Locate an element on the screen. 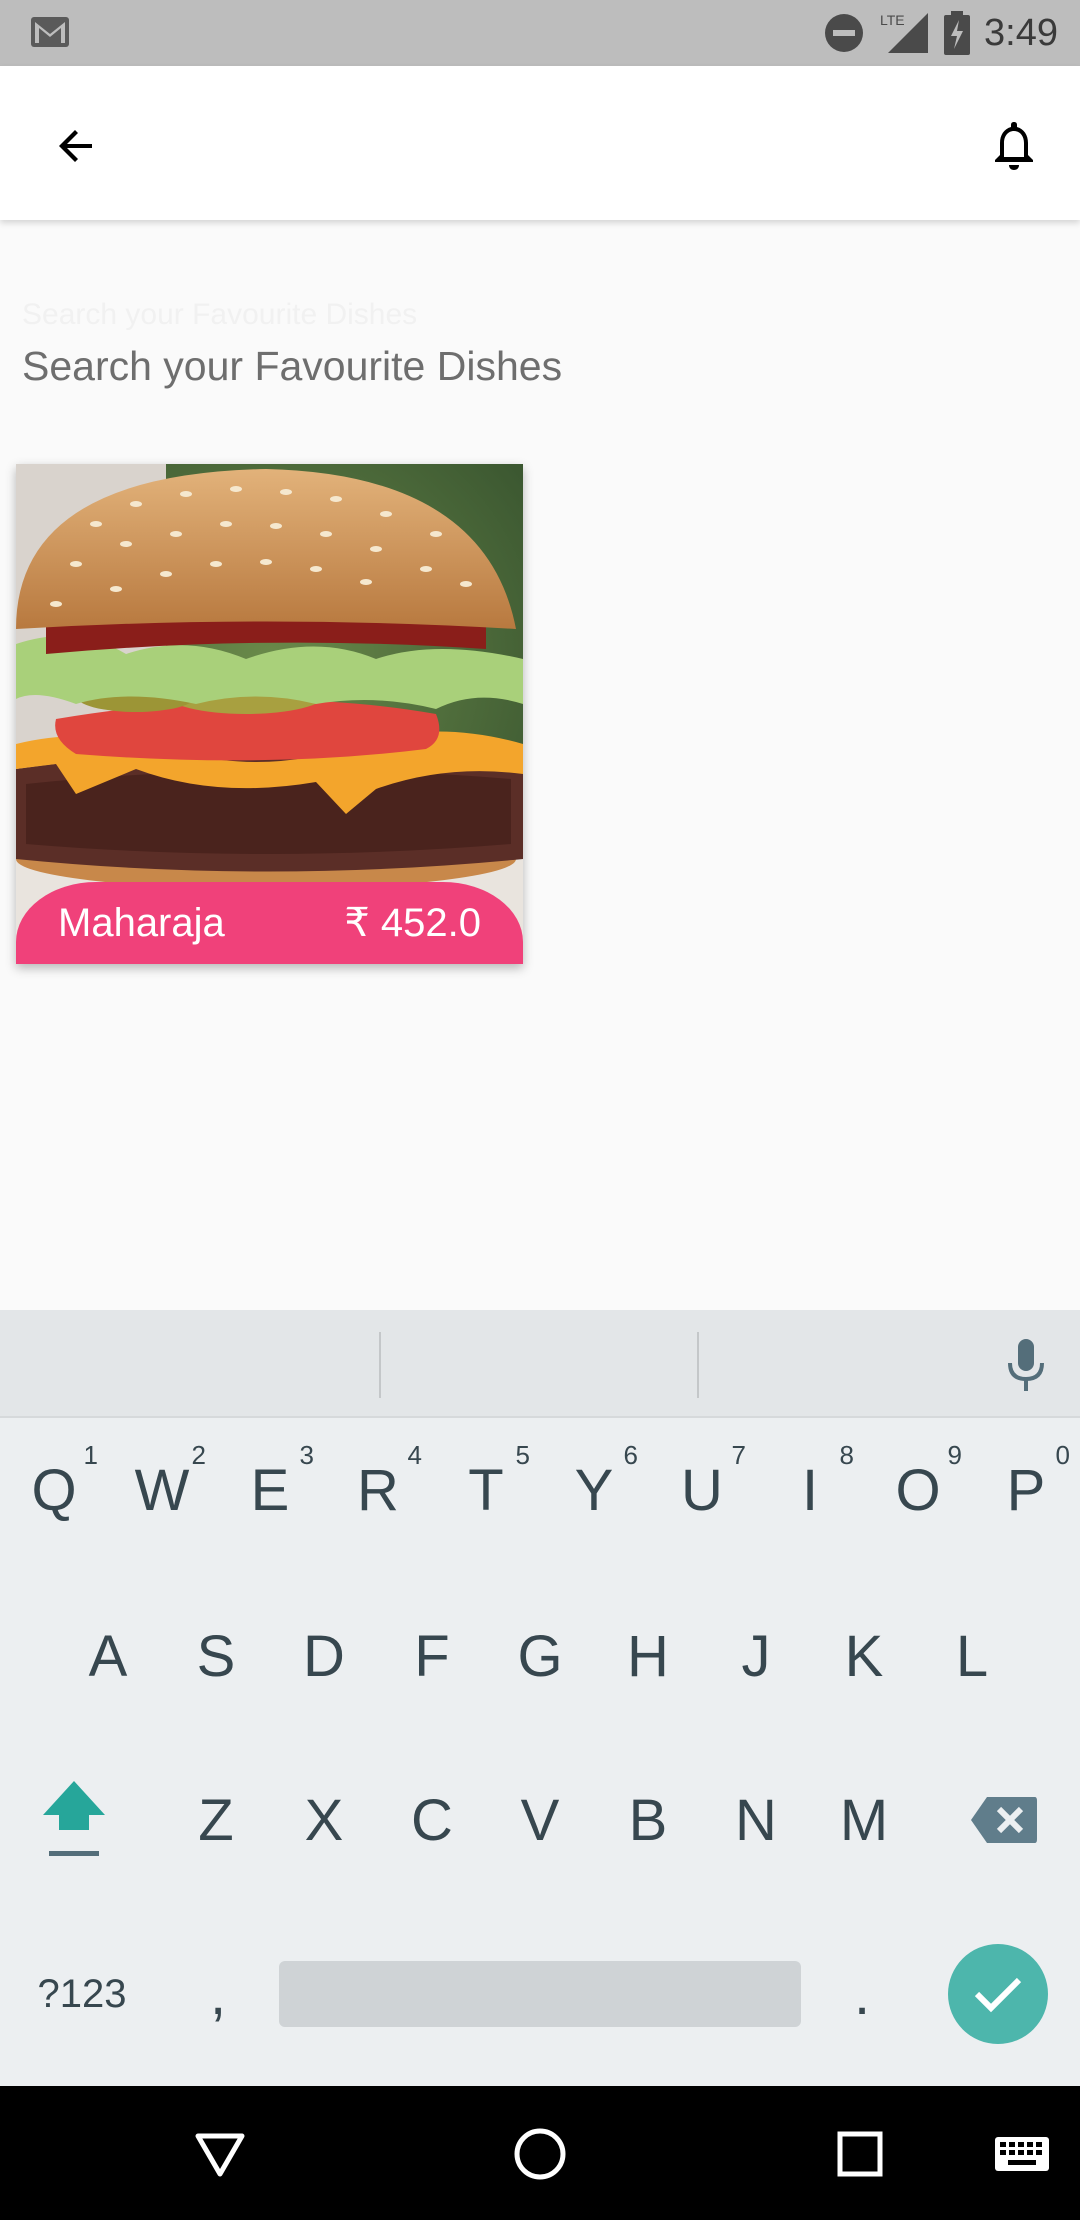 The image size is (1080, 2220). period-key: . is located at coordinates (862, 1994).